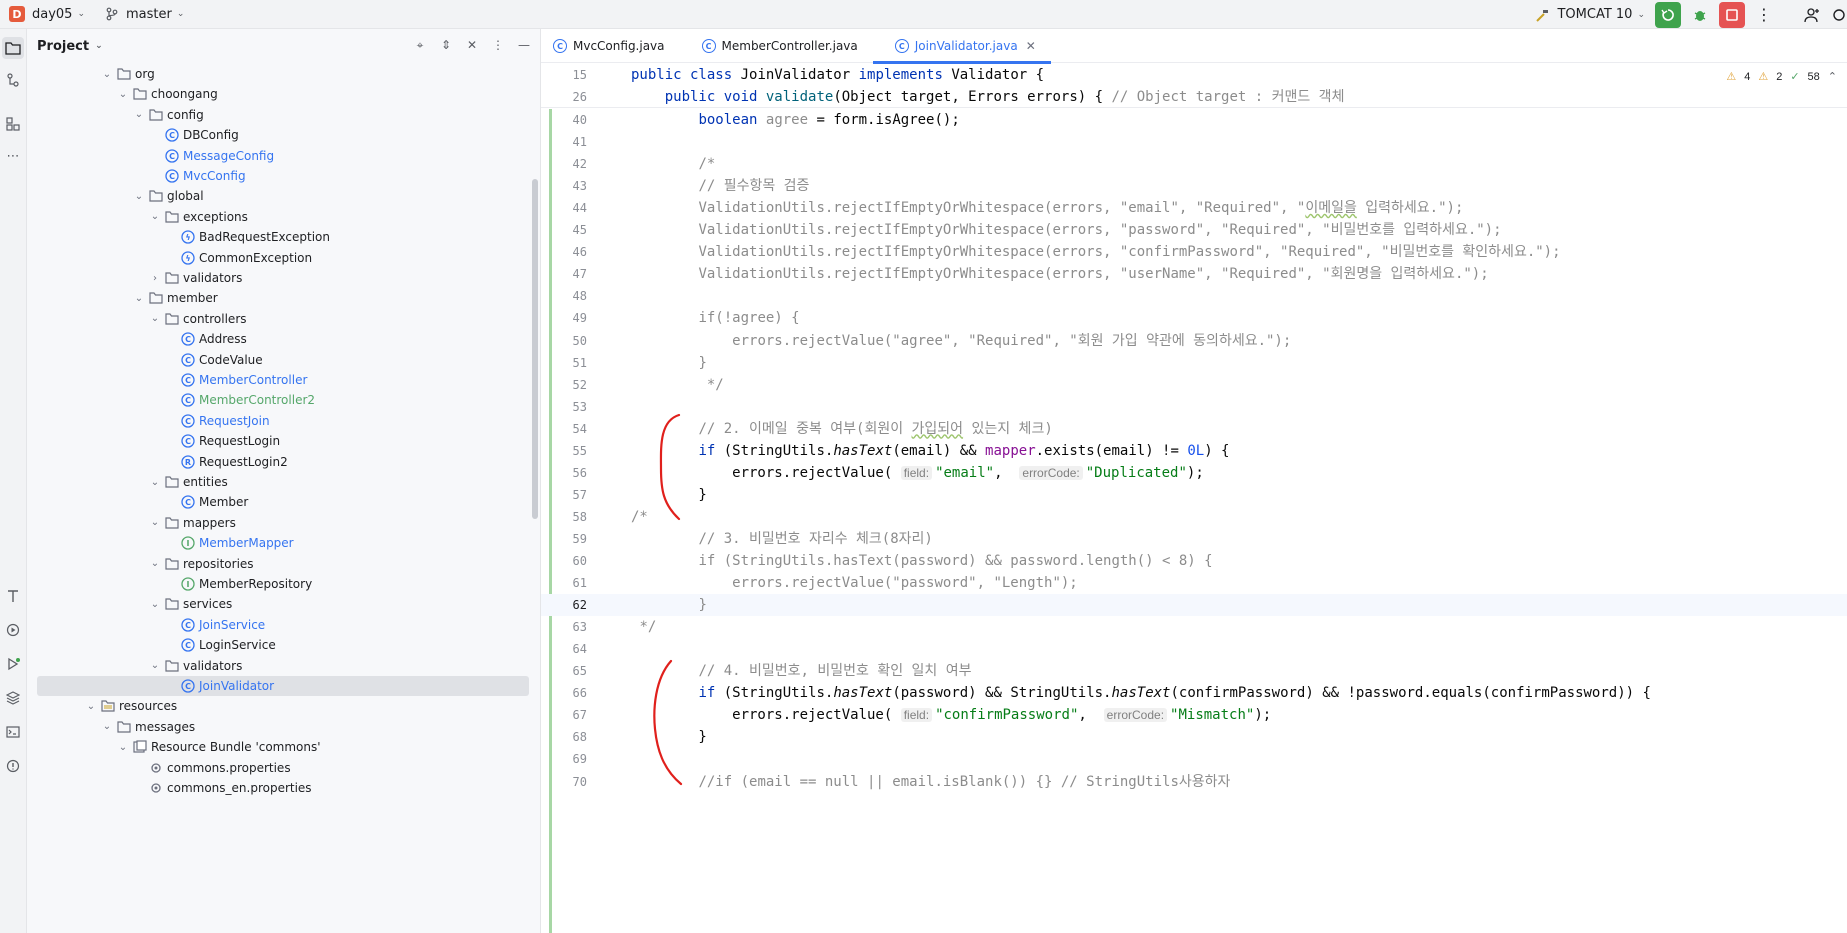  Describe the element at coordinates (13, 732) in the screenshot. I see `terminal-icon` at that location.